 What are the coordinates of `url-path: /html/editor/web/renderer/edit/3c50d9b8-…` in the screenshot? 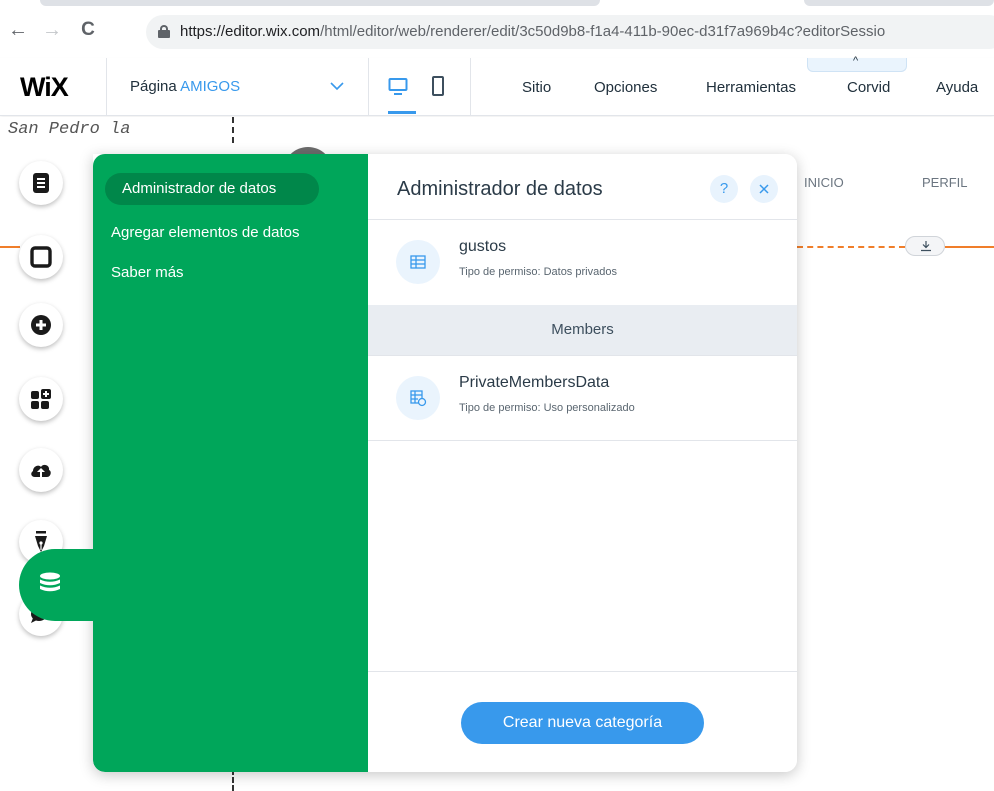 It's located at (603, 31).